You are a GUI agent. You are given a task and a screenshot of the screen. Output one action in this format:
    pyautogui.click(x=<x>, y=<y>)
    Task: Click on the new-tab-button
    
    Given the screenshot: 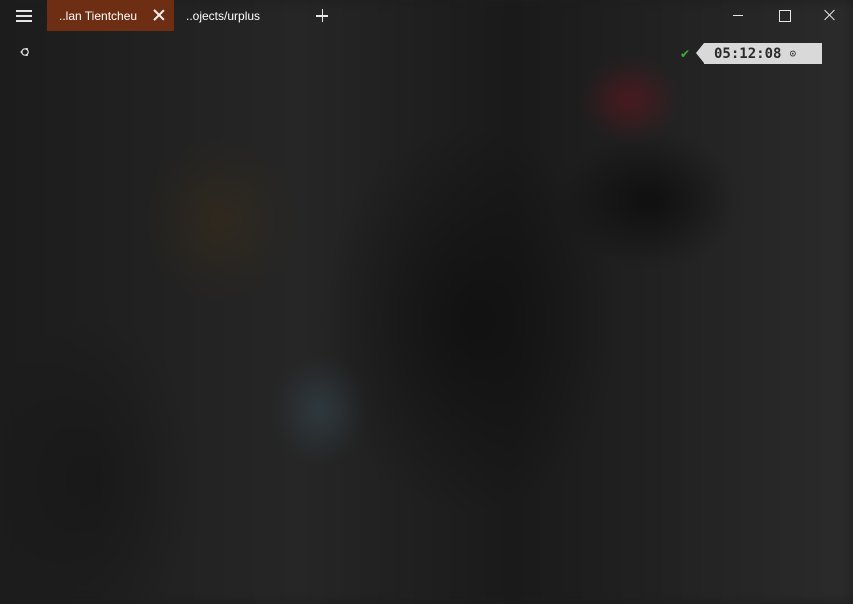 What is the action you would take?
    pyautogui.click(x=322, y=15)
    